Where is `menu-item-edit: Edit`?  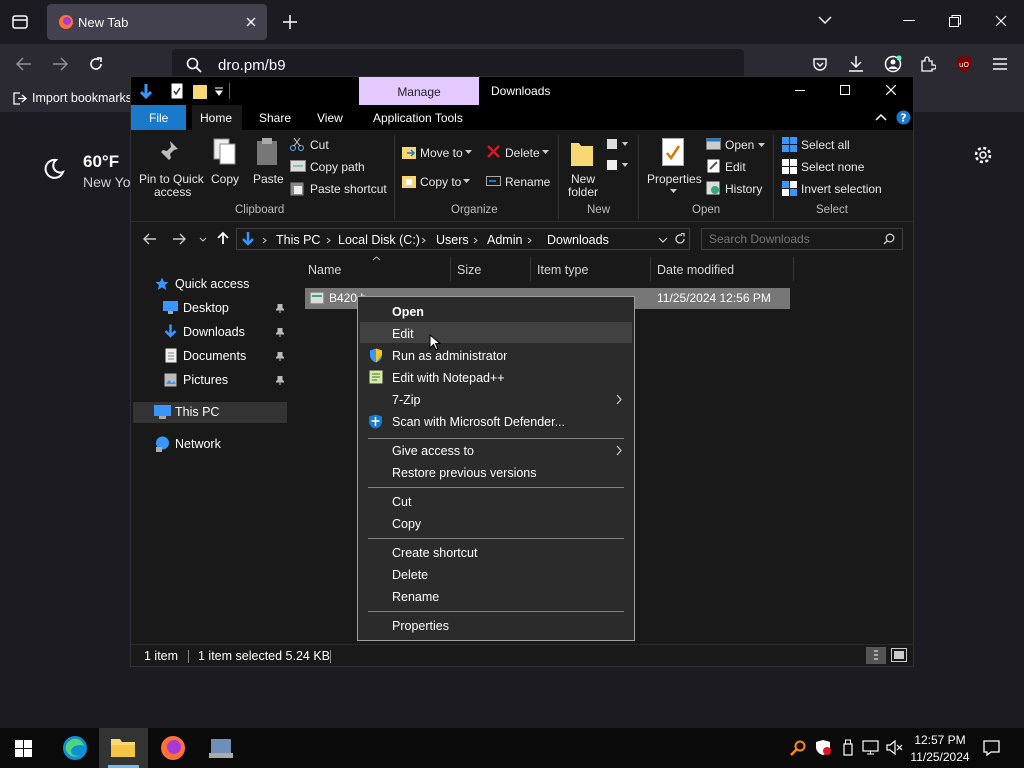
menu-item-edit: Edit is located at coordinates (403, 334).